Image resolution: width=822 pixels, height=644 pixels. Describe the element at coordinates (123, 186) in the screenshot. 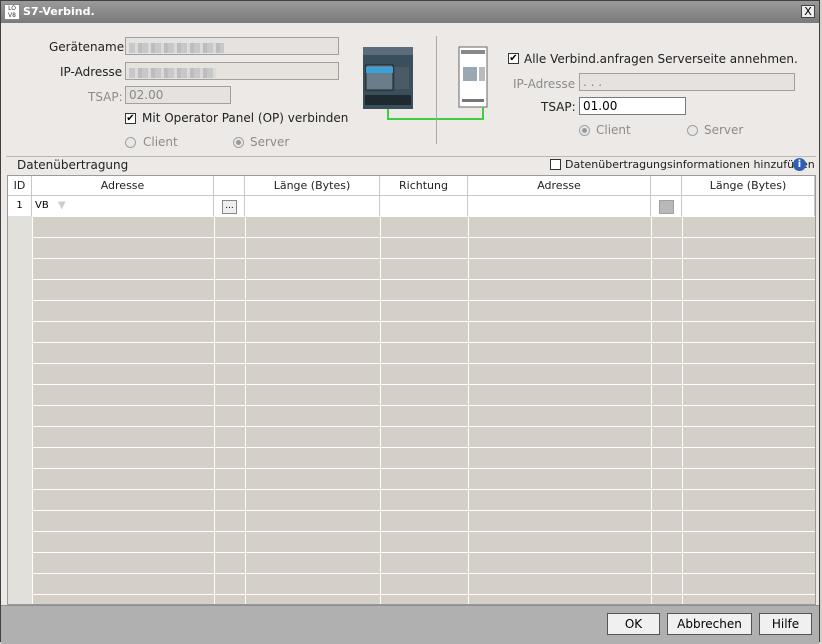

I see `col-header-address: Adresse` at that location.